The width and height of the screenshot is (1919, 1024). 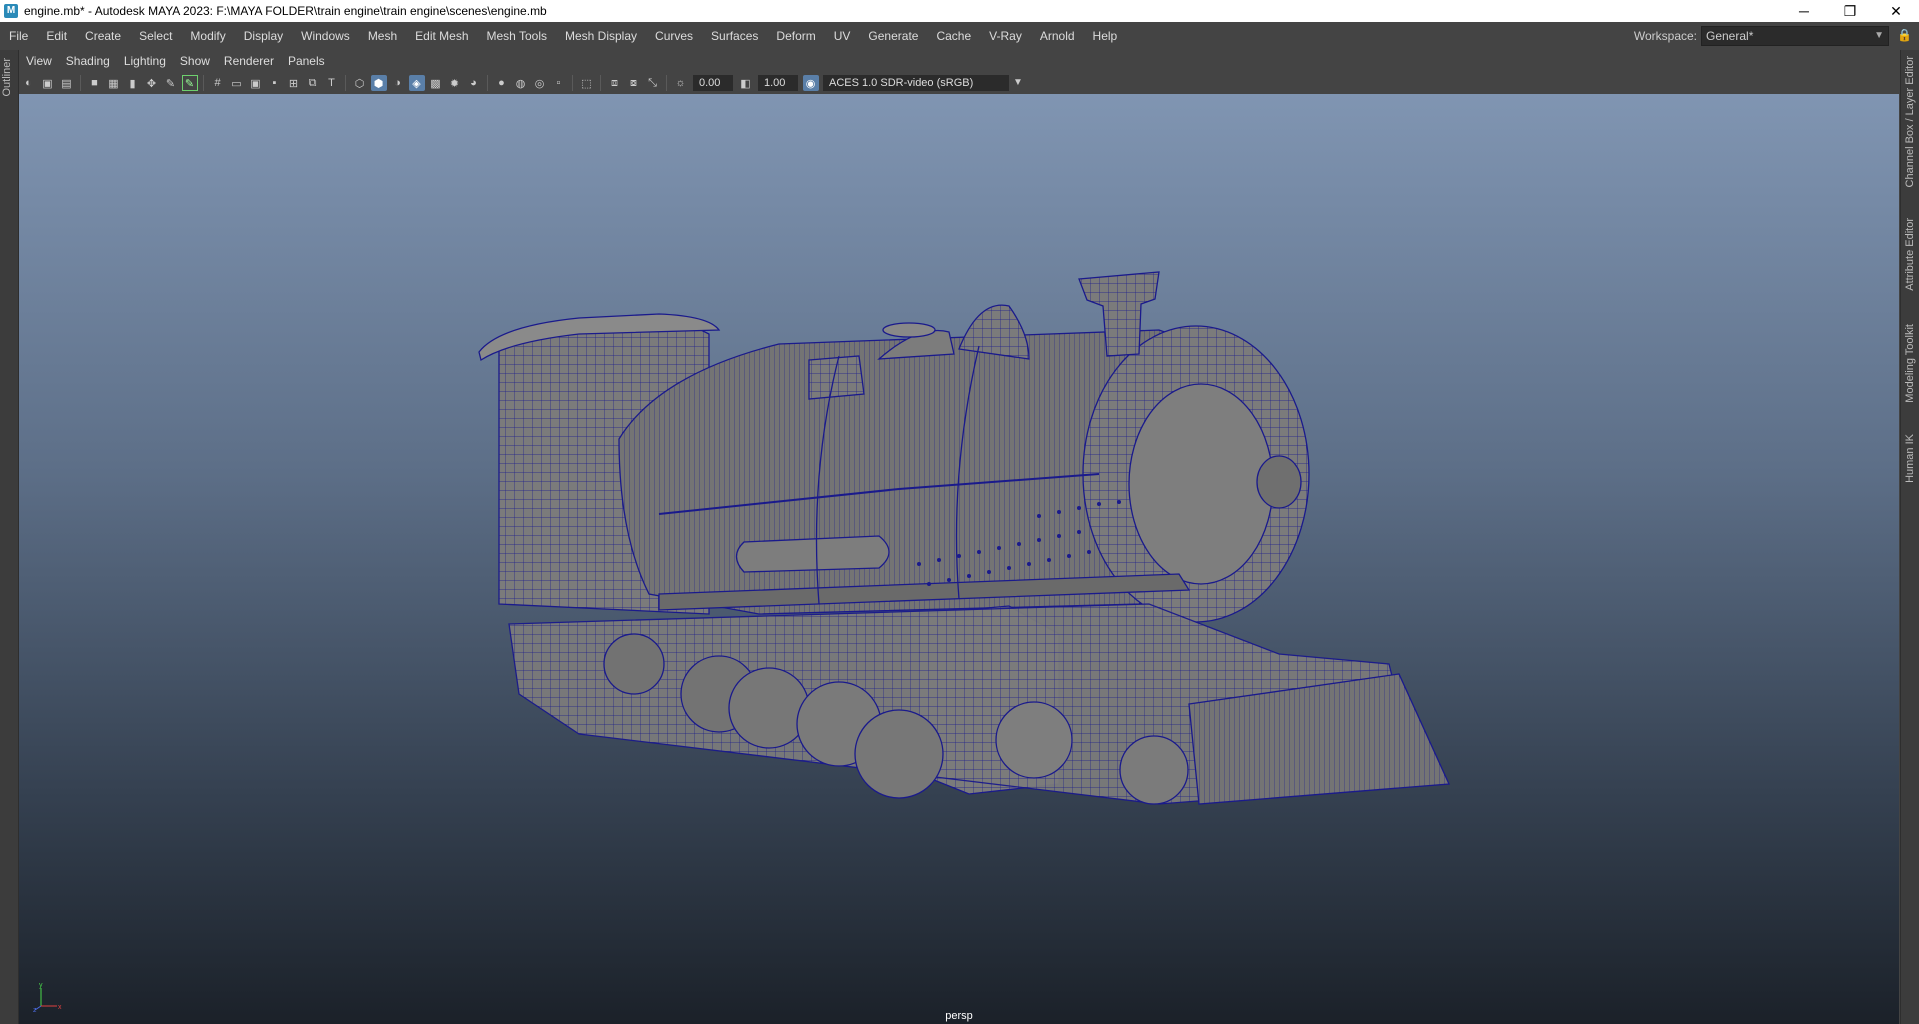 What do you see at coordinates (559, 83) in the screenshot?
I see `depth-of-field-icon: ▫` at bounding box center [559, 83].